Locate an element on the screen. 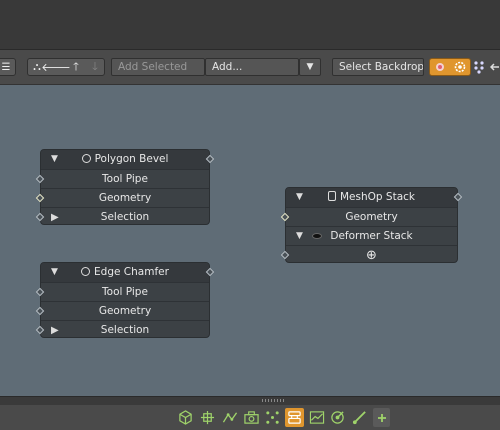 This screenshot has width=500, height=430. menu-button: ☰ is located at coordinates (8, 67).